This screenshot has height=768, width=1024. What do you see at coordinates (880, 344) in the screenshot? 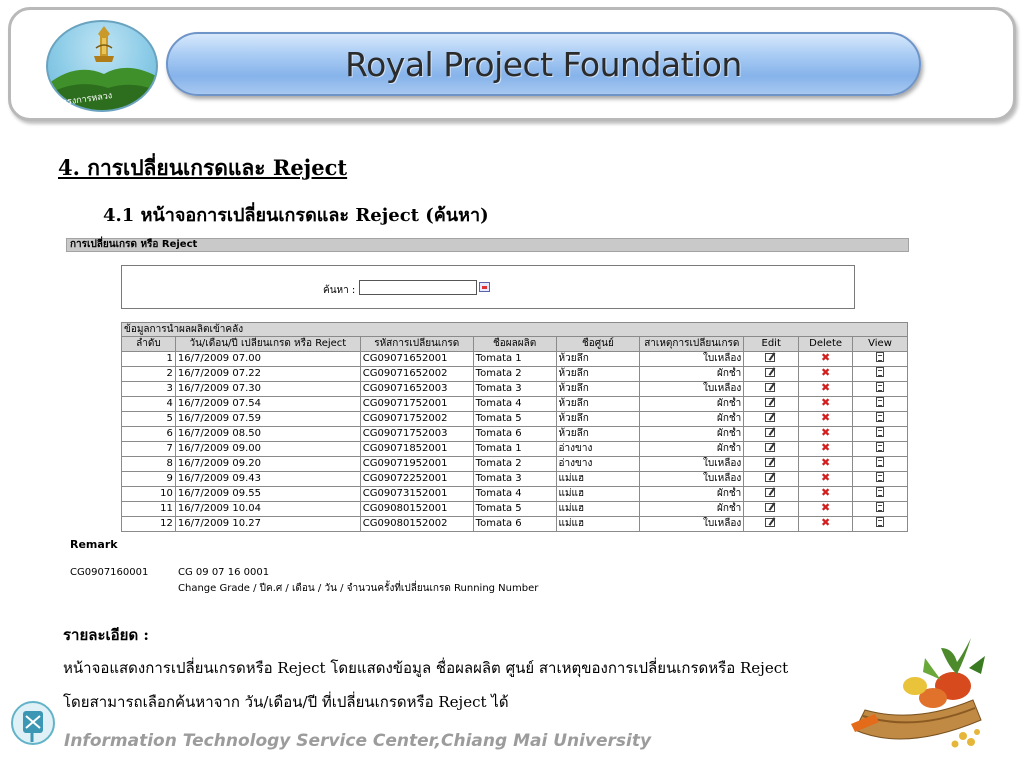
I see `col-header-view: View` at bounding box center [880, 344].